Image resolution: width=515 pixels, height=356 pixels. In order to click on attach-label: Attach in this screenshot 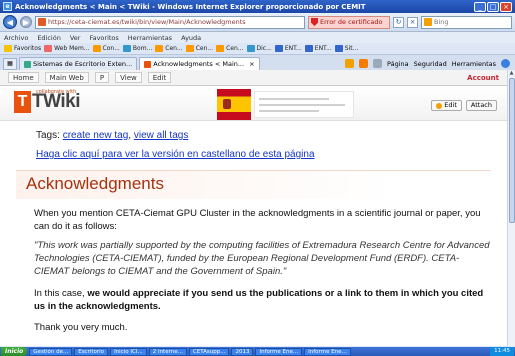, I will do `click(481, 105)`.